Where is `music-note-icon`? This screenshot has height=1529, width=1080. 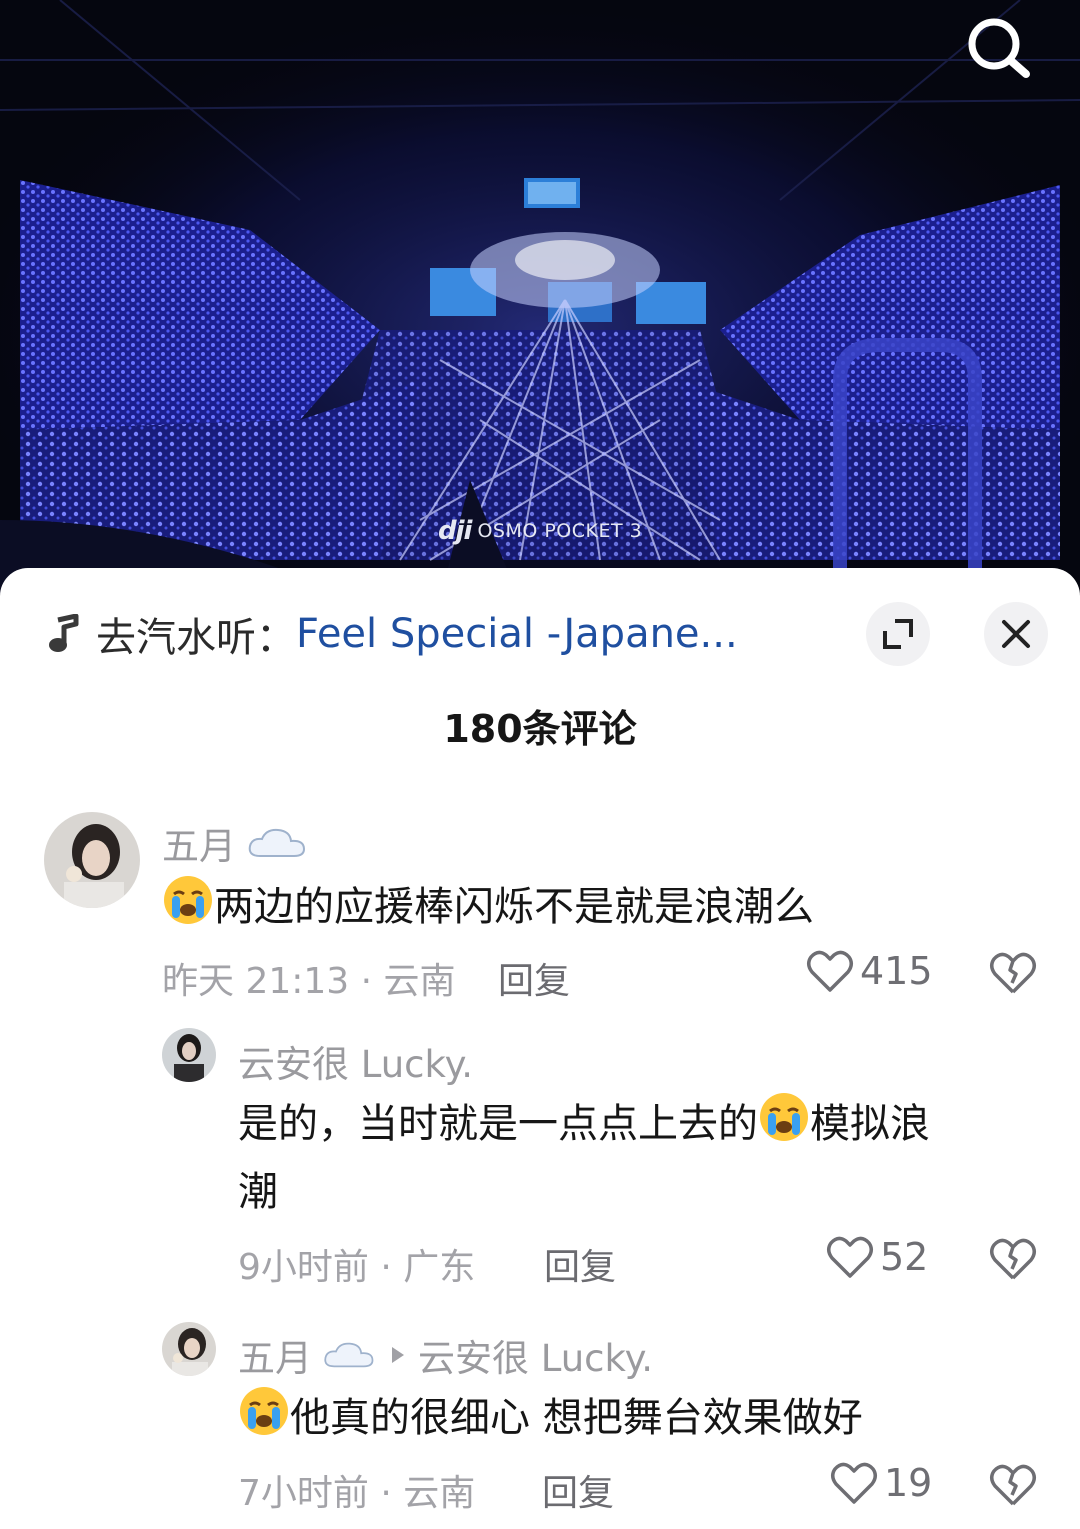 music-note-icon is located at coordinates (64, 633).